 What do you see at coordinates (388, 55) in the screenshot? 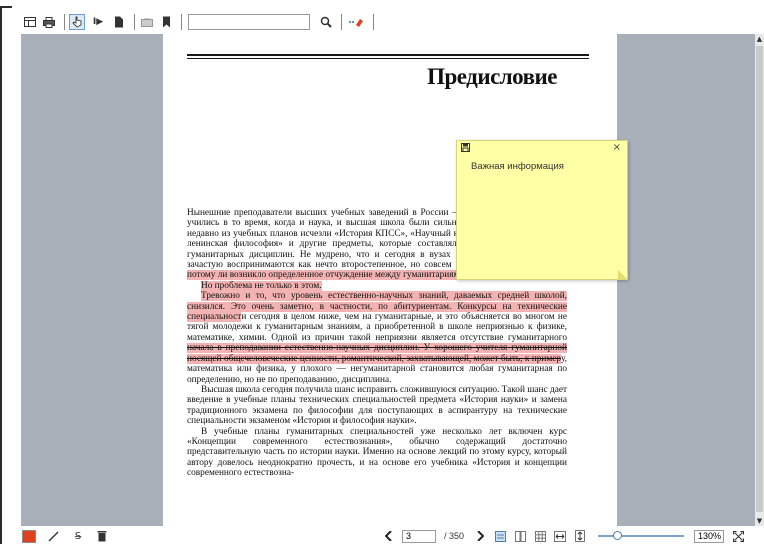
I see `heading-rule` at bounding box center [388, 55].